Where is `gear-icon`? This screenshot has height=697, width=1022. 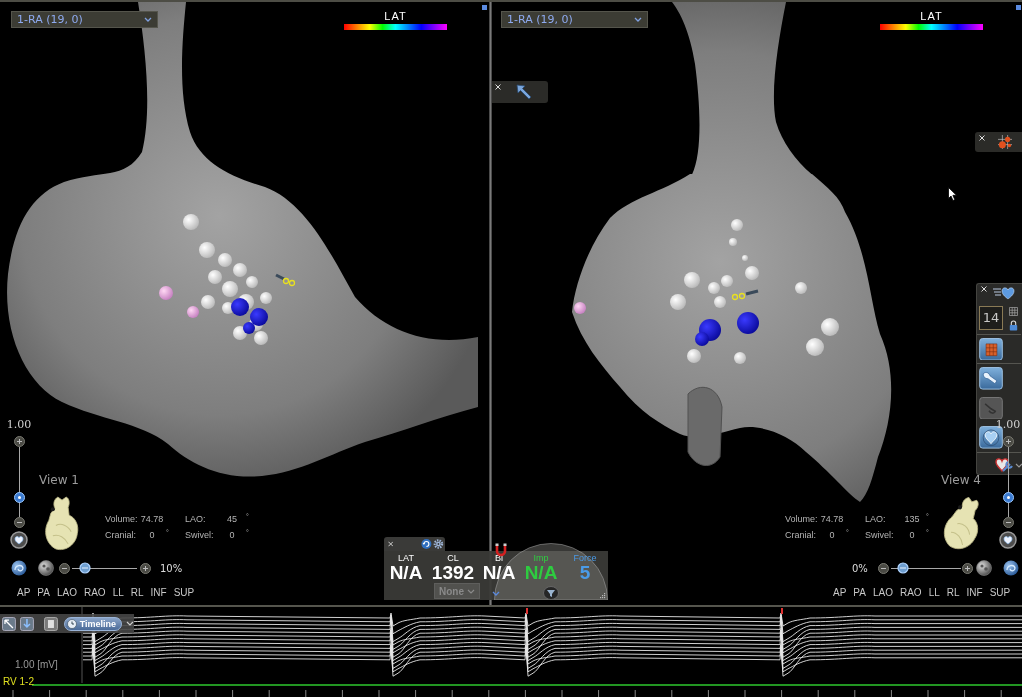
gear-icon is located at coordinates (438, 544).